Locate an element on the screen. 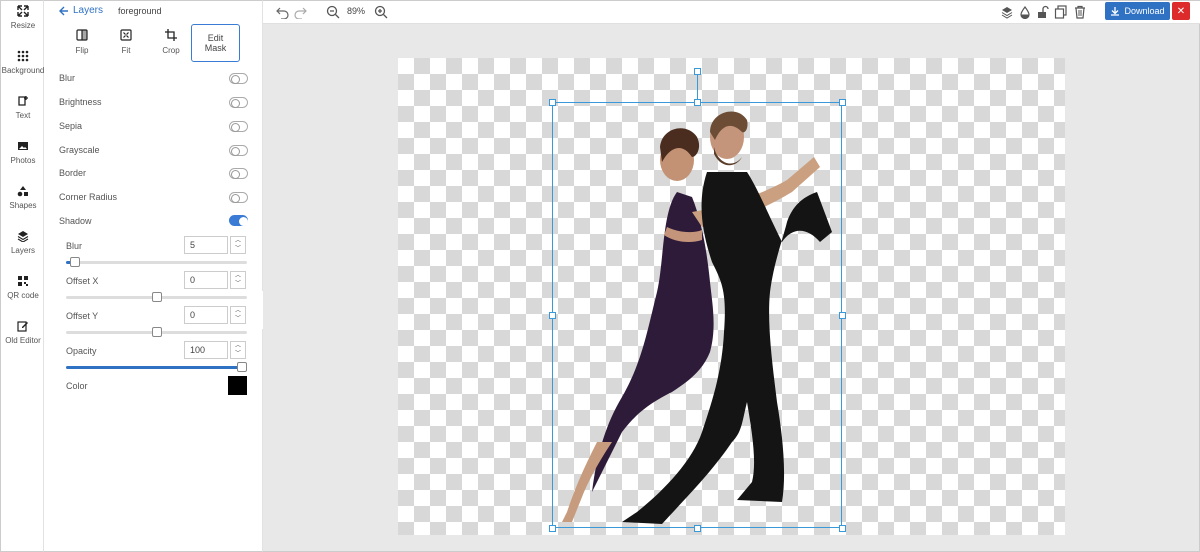  flip-button: Flip is located at coordinates (82, 42).